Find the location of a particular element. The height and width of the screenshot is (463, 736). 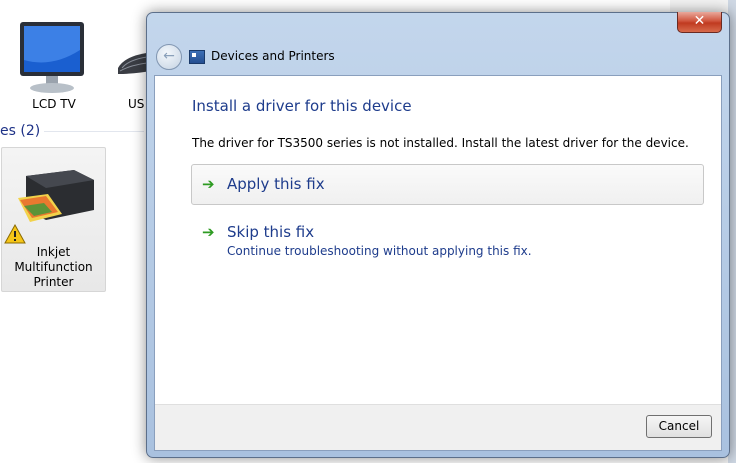

dialog-title: Devices and Printers is located at coordinates (273, 56).